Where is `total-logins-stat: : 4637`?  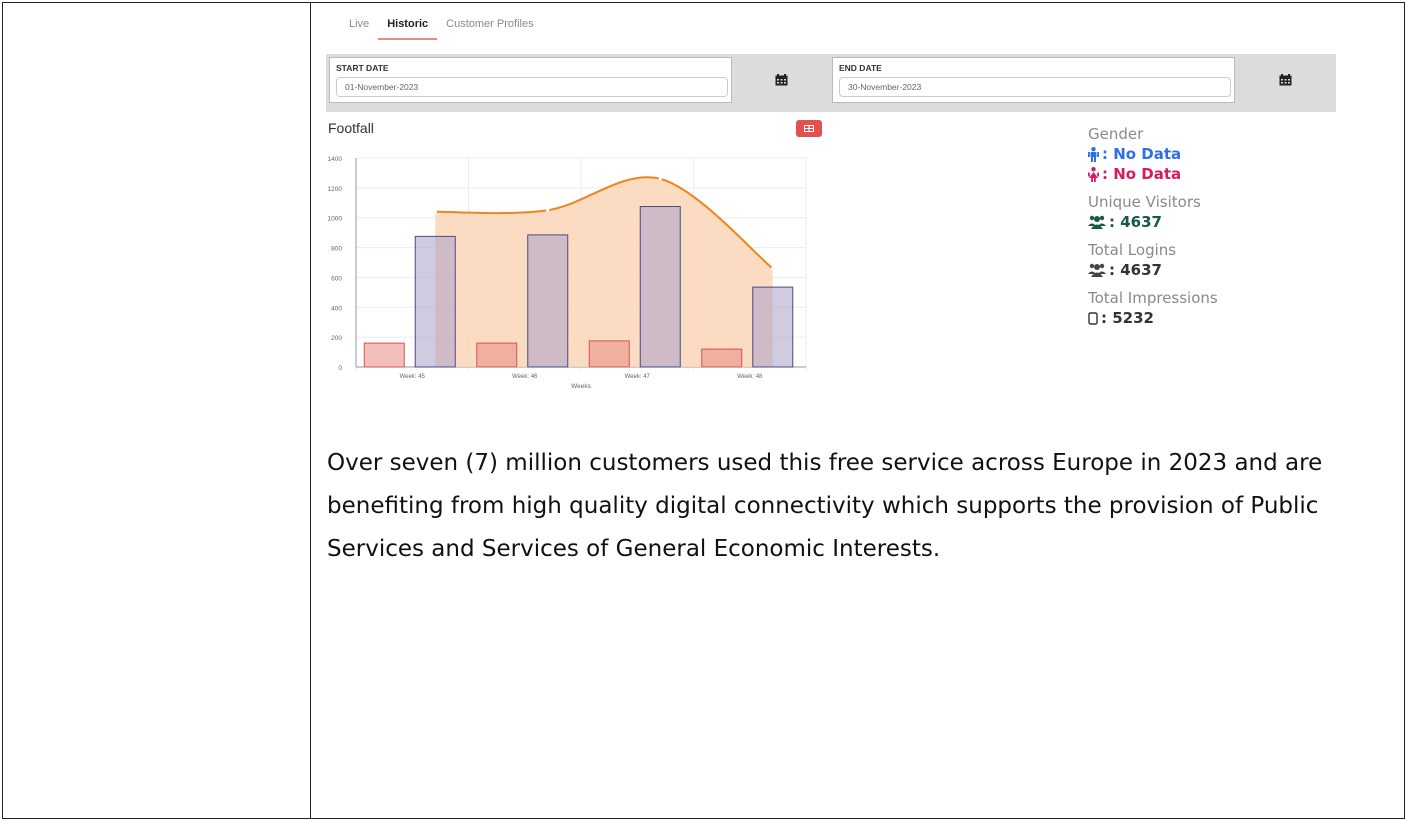 total-logins-stat: : 4637 is located at coordinates (1208, 270).